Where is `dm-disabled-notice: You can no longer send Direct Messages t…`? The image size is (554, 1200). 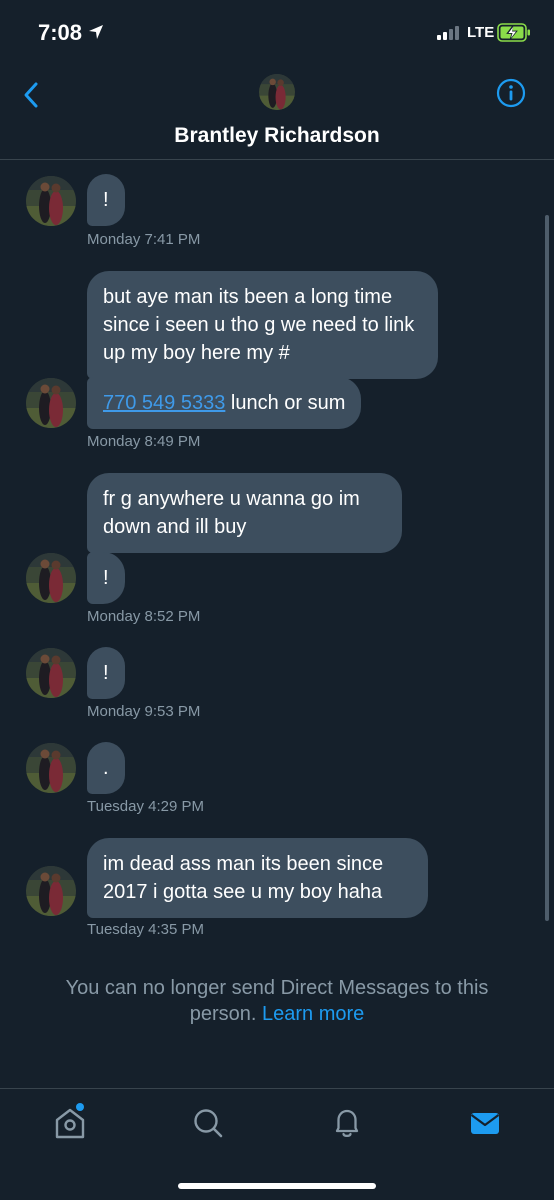
dm-disabled-notice: You can no longer send Direct Messages t… is located at coordinates (277, 1001).